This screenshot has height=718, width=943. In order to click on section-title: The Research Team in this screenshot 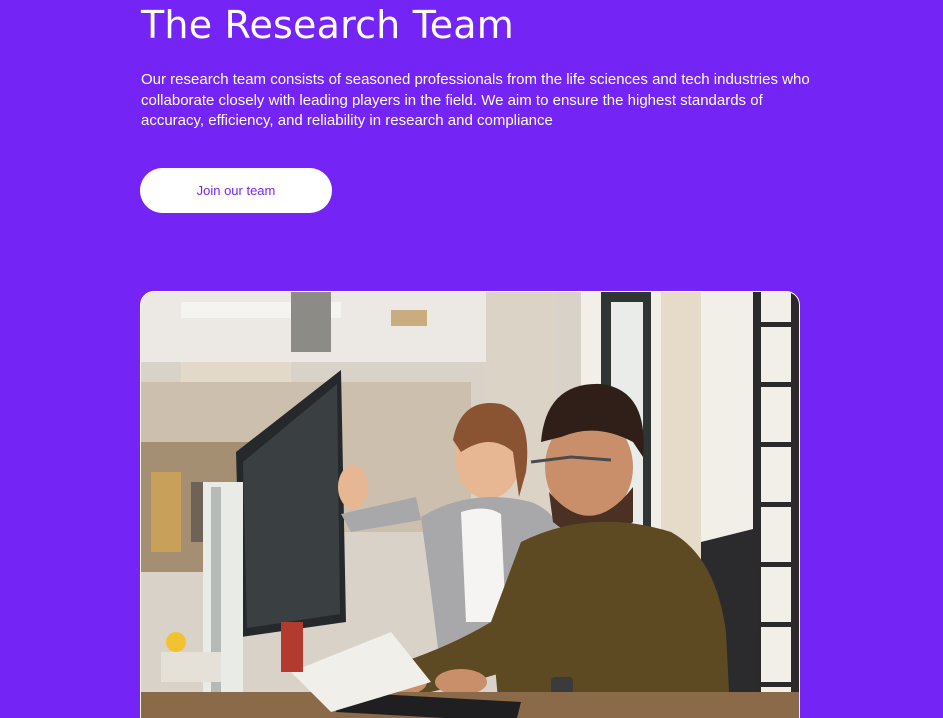, I will do `click(327, 25)`.